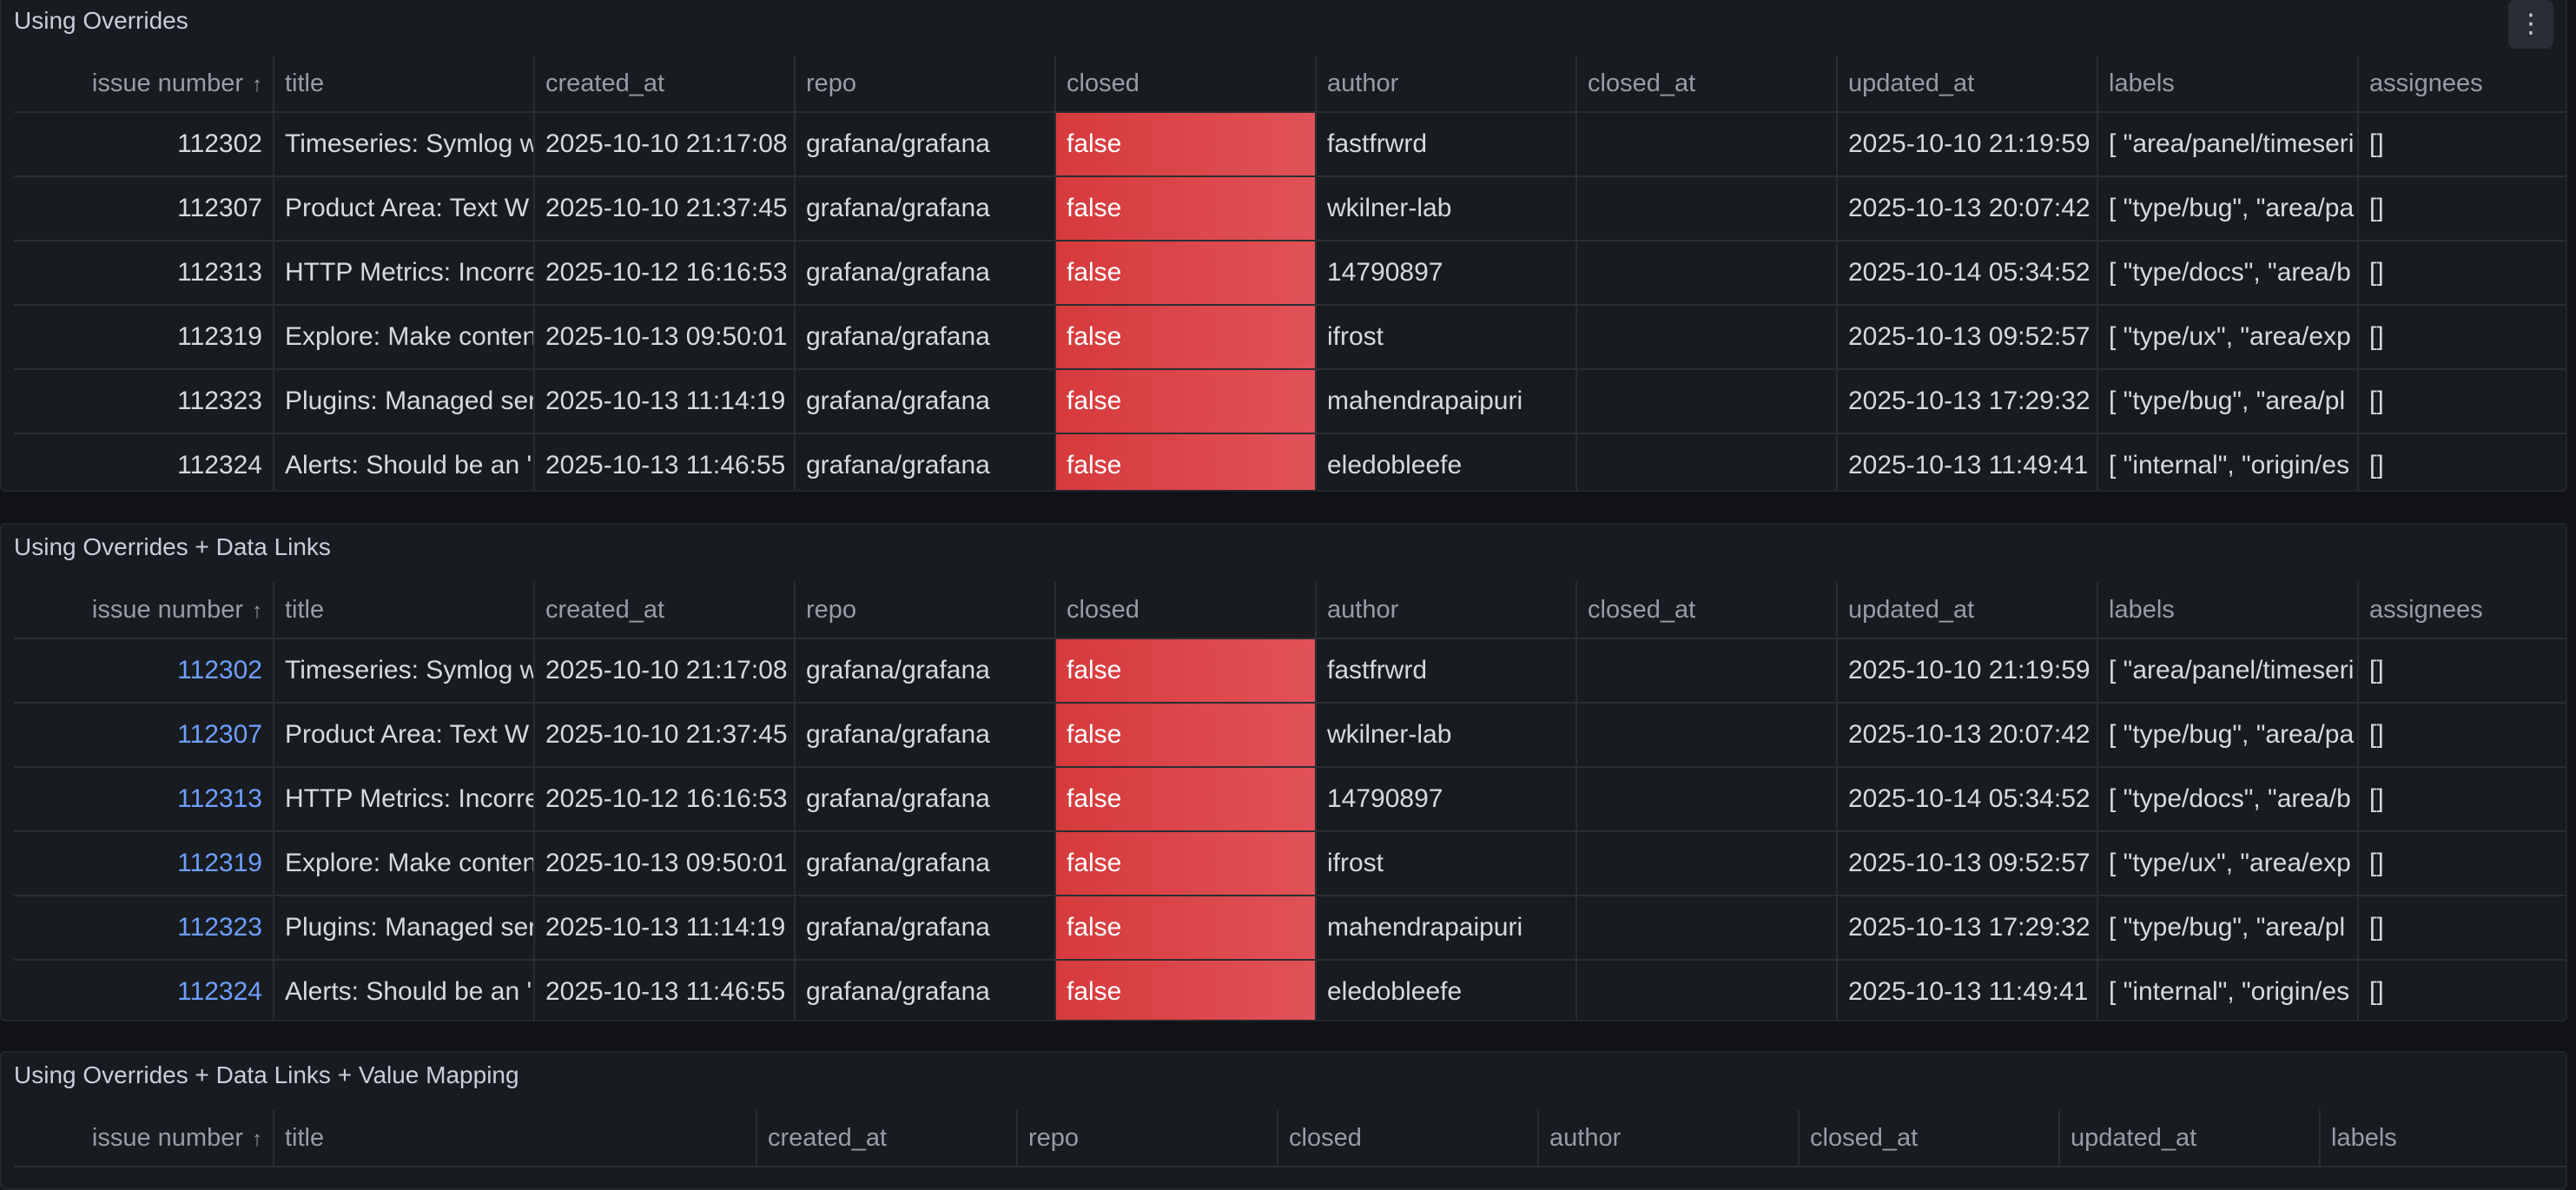 This screenshot has height=1190, width=2576. I want to click on cell-created-at: 2025-10-13 09:50:01, so click(665, 337).